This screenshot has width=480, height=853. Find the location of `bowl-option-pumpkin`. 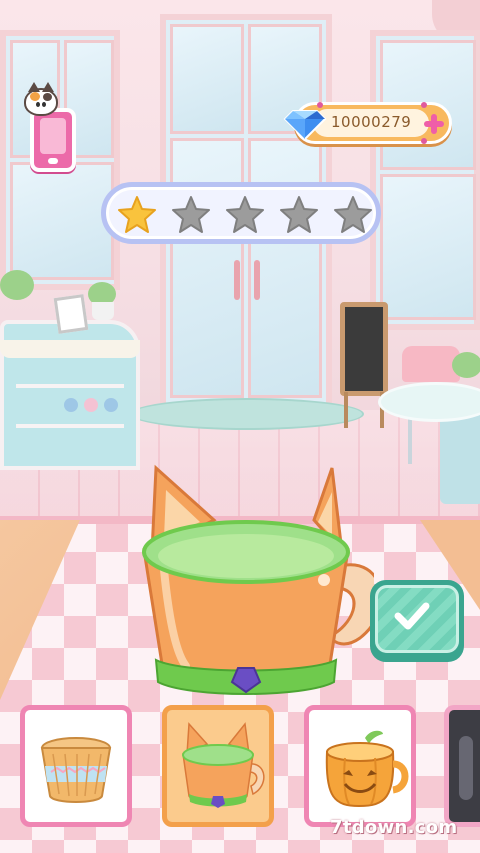

bowl-option-pumpkin is located at coordinates (360, 766).